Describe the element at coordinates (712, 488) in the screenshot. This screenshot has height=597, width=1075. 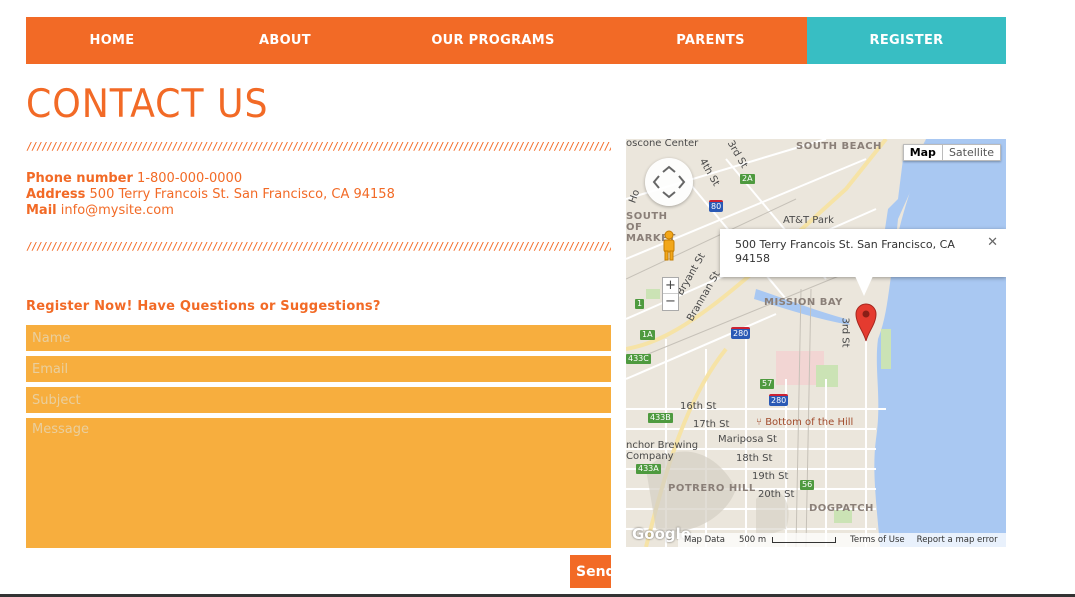
I see `map-label-potrero-hill: POTRERO HILL` at that location.